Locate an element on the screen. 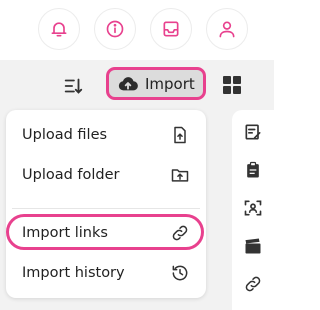 The width and height of the screenshot is (320, 310). menu-item-label: Import links is located at coordinates (65, 233).